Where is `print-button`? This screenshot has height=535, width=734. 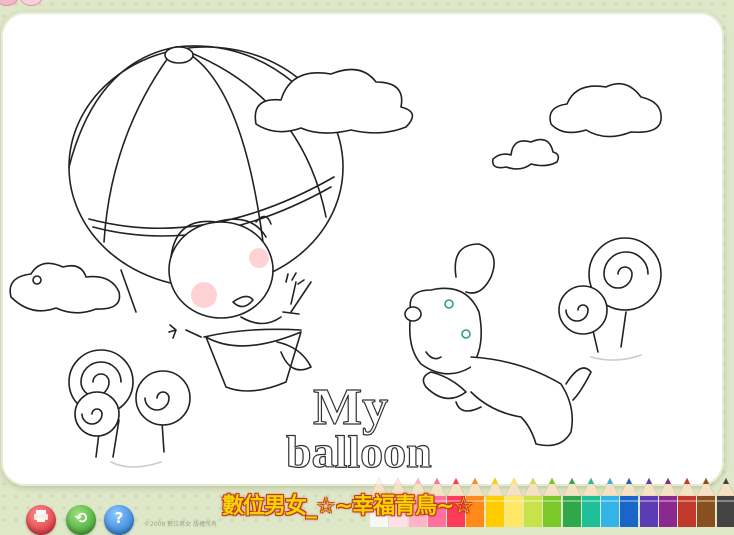 print-button is located at coordinates (41, 520).